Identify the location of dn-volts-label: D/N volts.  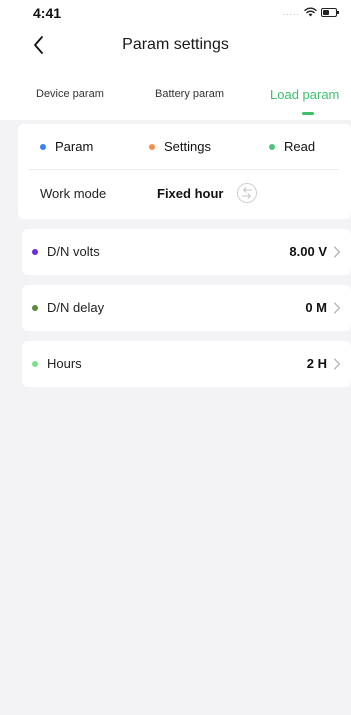
(73, 251).